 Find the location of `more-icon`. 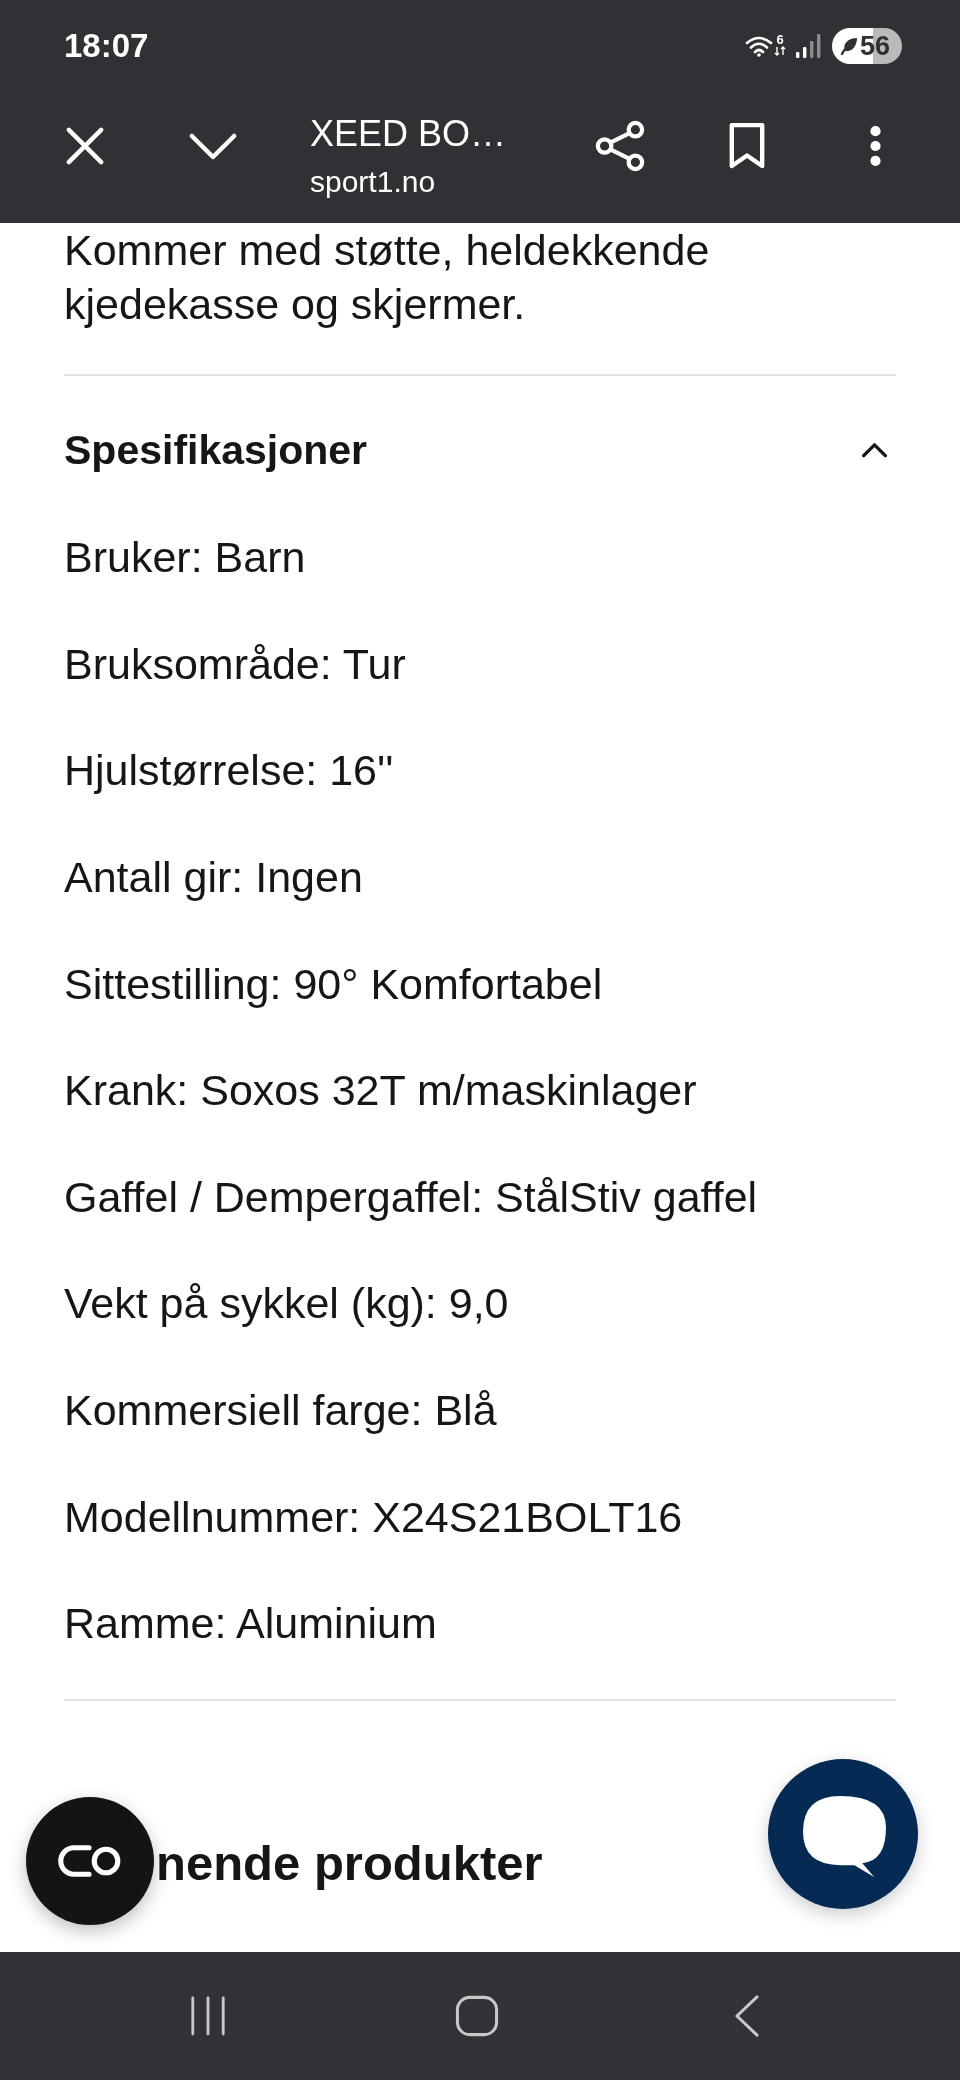

more-icon is located at coordinates (875, 146).